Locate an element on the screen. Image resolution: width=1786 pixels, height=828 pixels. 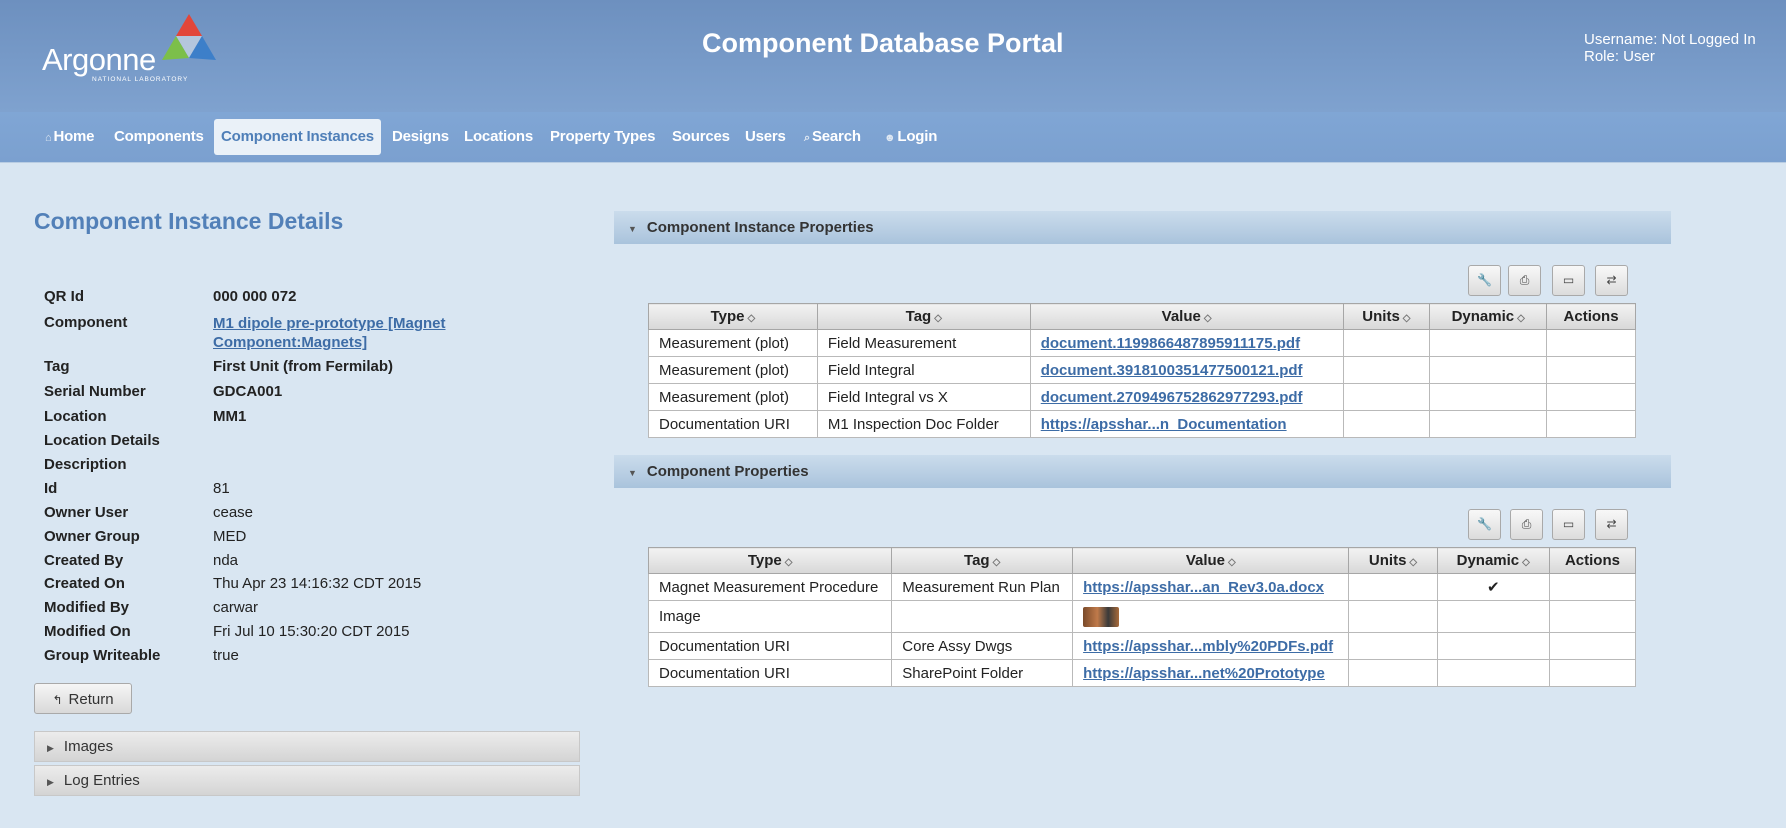
page-title: Component Instance Details is located at coordinates (189, 221).